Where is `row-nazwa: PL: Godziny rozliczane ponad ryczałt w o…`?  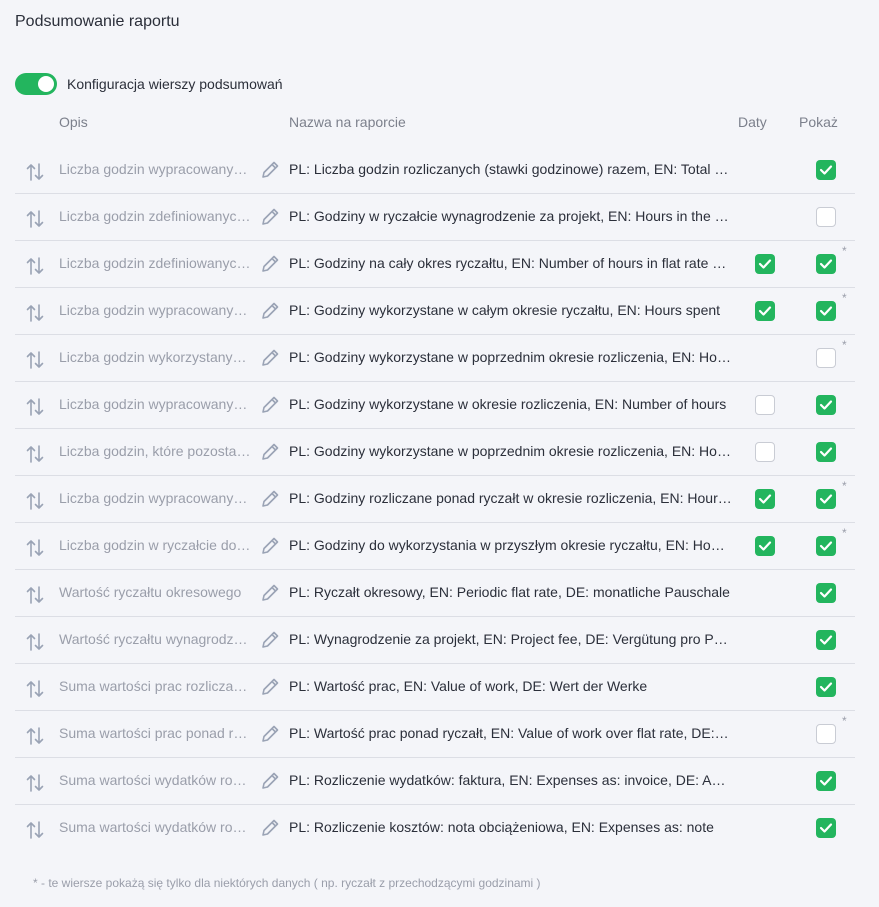
row-nazwa: PL: Godziny rozliczane ponad ryczałt w o… is located at coordinates (510, 498).